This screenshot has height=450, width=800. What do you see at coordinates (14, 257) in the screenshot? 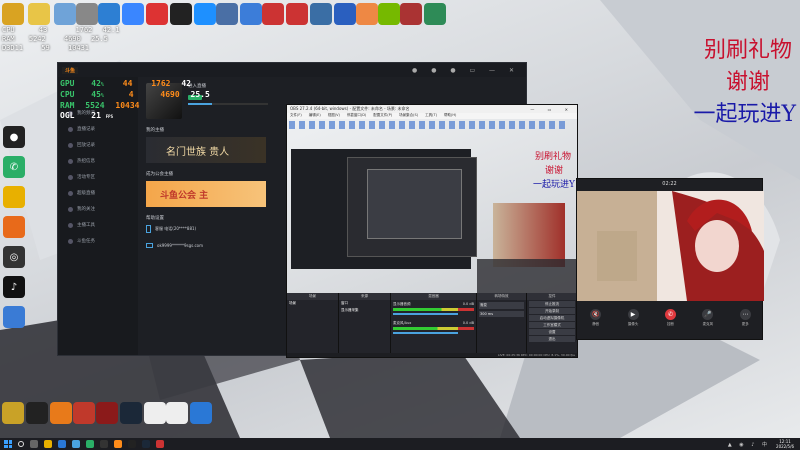
I see `desktop-icon-obs: ◎` at bounding box center [14, 257].